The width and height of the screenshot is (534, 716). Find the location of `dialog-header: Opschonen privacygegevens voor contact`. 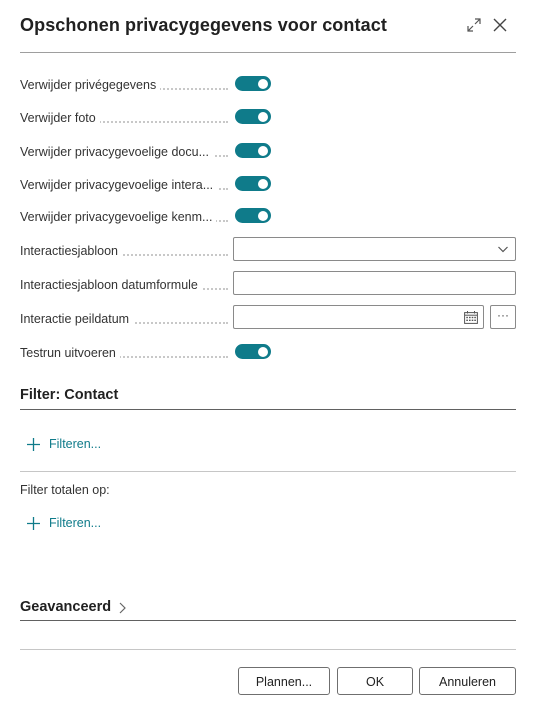

dialog-header: Opschonen privacygegevens voor contact is located at coordinates (267, 26).